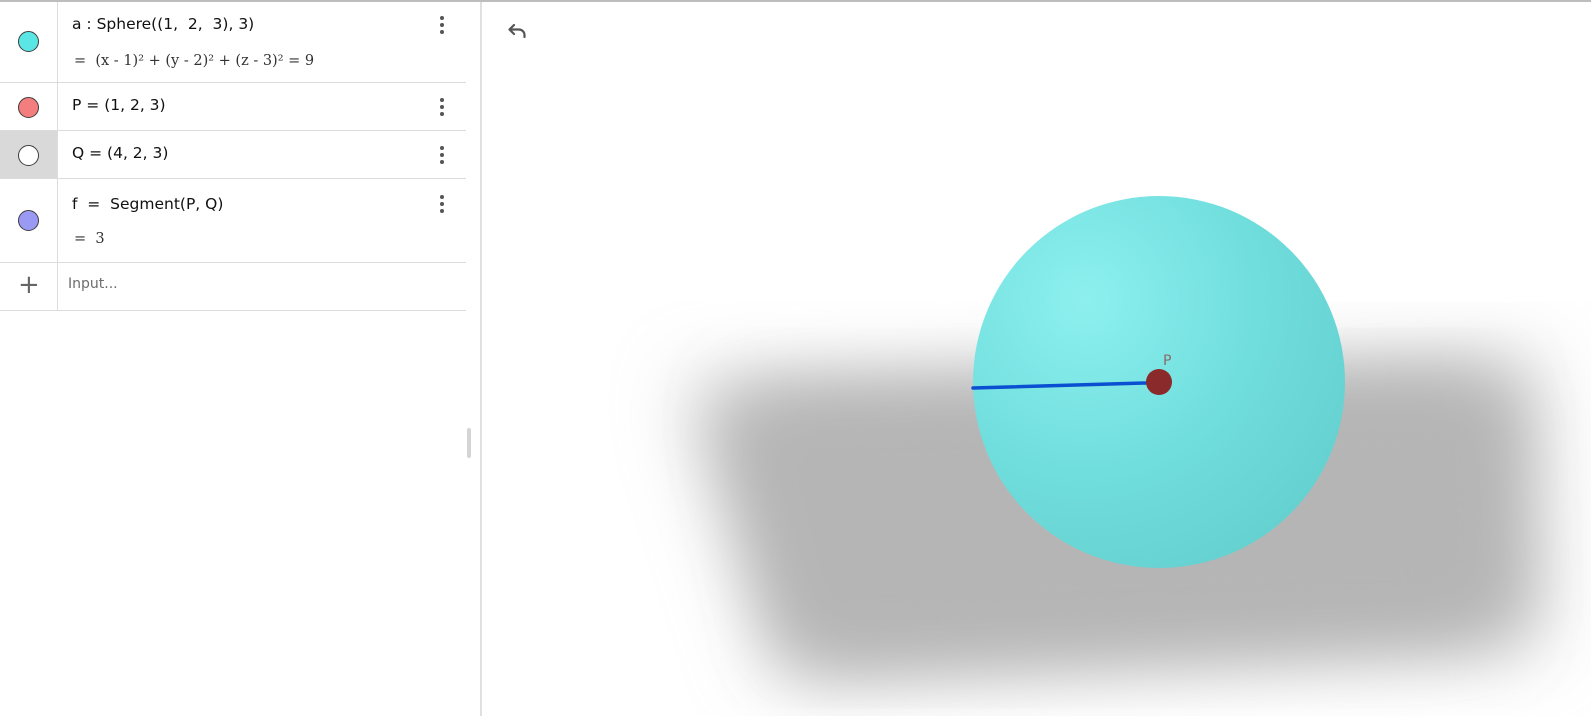  I want to click on algebra-input, so click(258, 284).